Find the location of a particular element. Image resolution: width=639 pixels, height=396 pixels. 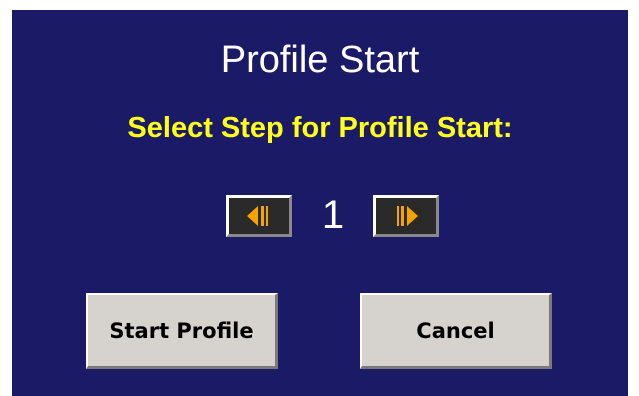

step-number: 1 is located at coordinates (333, 215).